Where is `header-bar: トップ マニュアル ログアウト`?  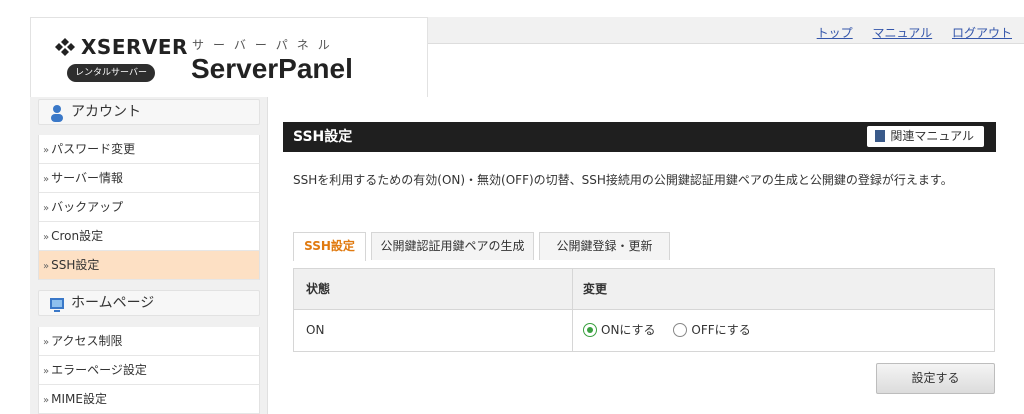 header-bar: トップ マニュアル ログアウト is located at coordinates (726, 30).